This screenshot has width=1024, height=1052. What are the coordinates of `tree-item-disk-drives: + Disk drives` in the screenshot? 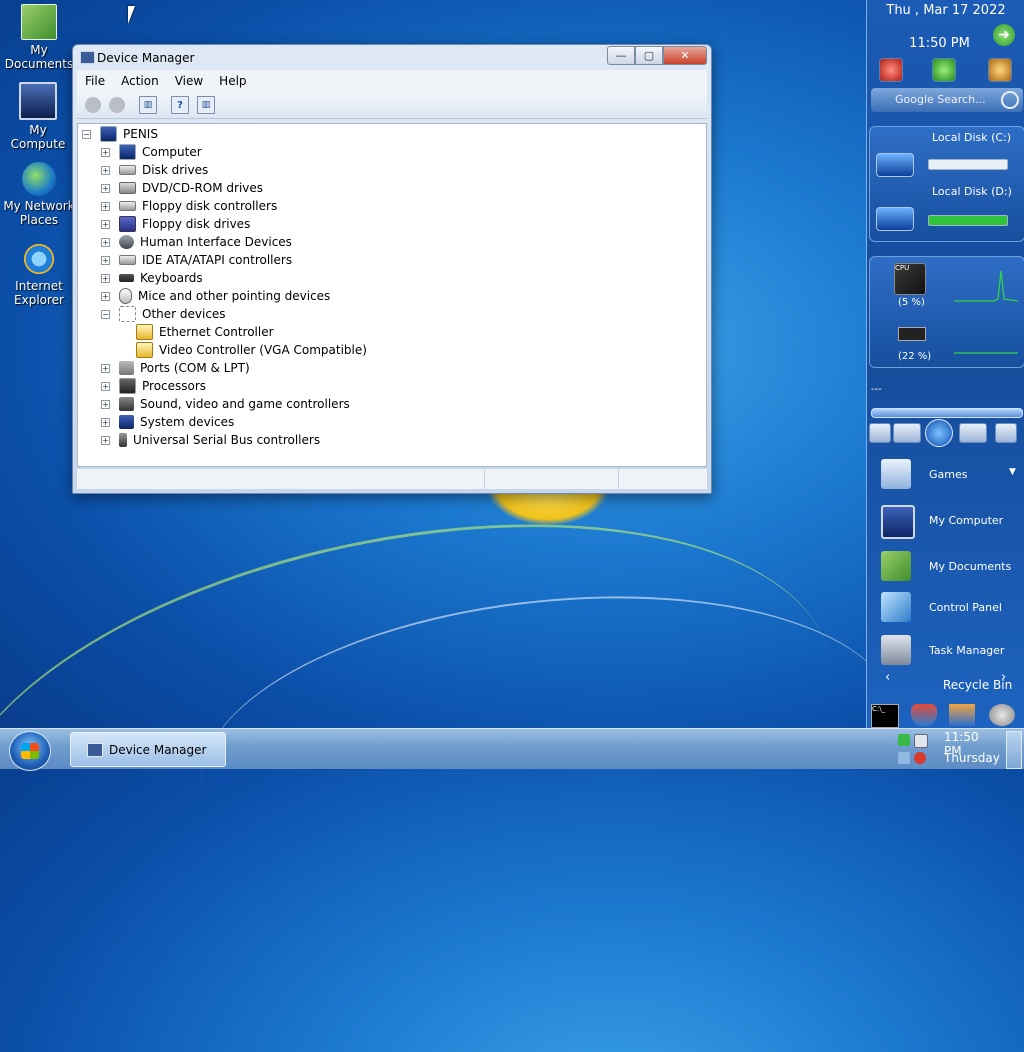 It's located at (154, 170).